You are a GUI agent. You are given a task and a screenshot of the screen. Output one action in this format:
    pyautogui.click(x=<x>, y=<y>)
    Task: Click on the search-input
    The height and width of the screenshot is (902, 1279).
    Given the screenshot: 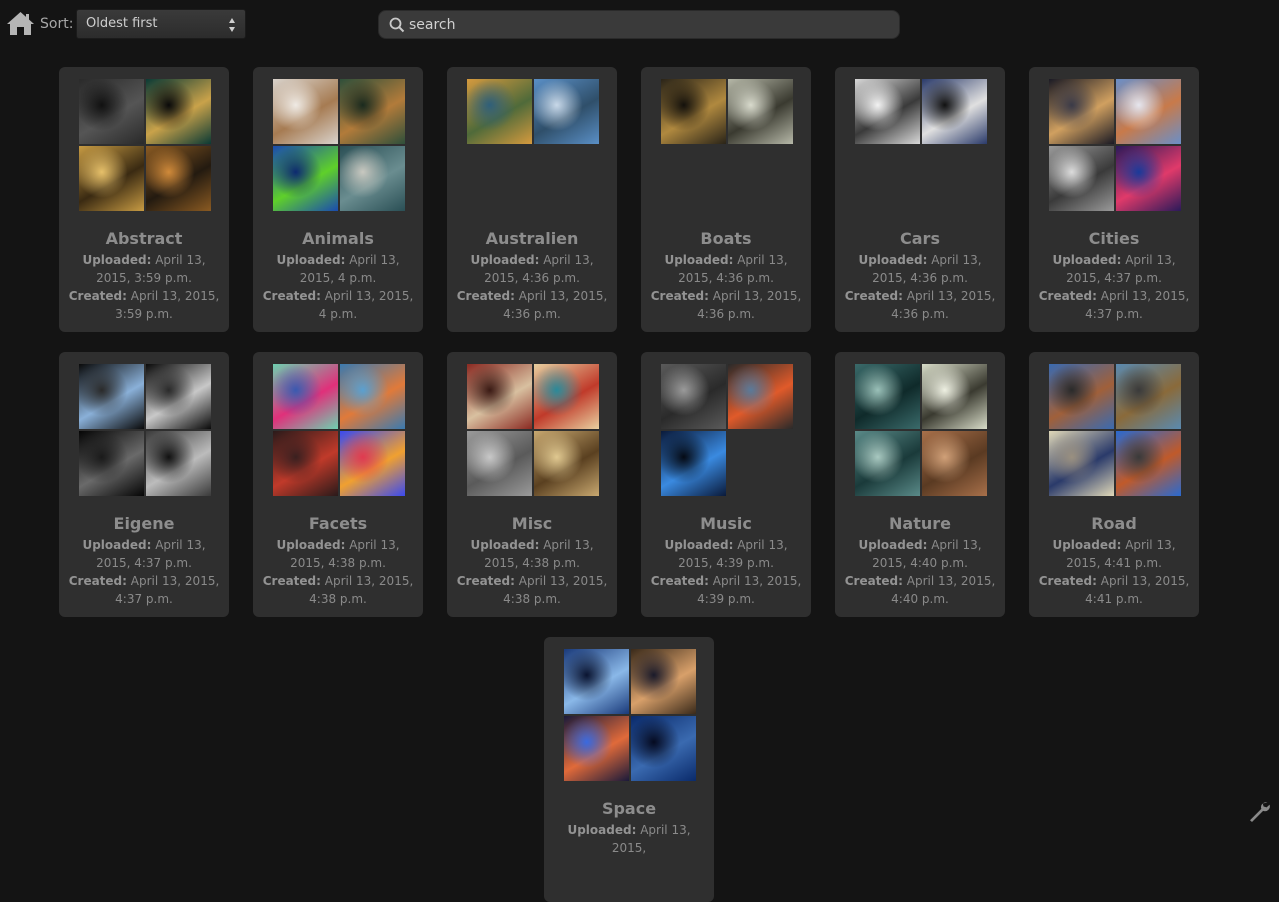 What is the action you would take?
    pyautogui.click(x=649, y=24)
    